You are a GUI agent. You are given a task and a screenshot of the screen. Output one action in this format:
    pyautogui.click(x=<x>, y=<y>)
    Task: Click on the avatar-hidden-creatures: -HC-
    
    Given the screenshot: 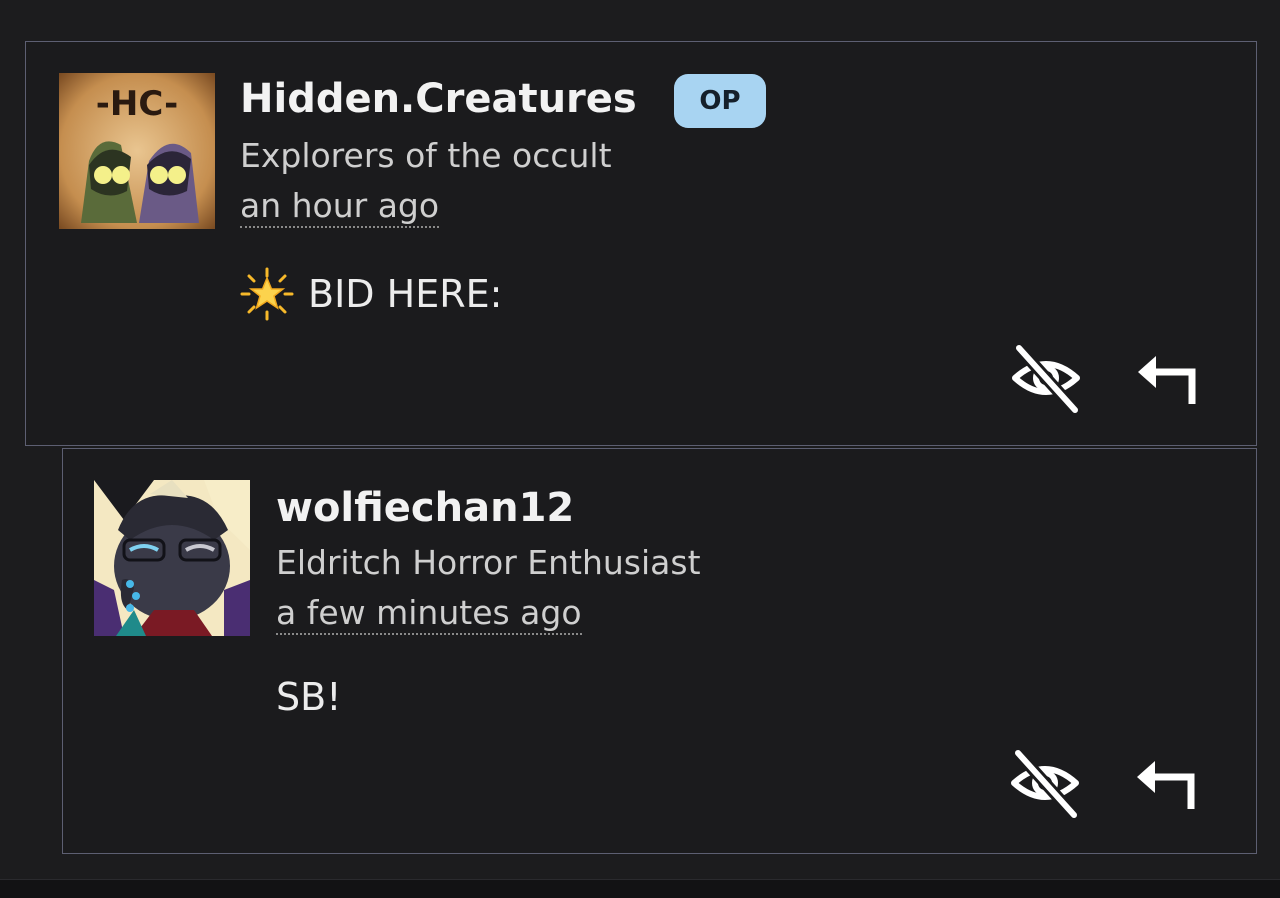 What is the action you would take?
    pyautogui.click(x=137, y=151)
    